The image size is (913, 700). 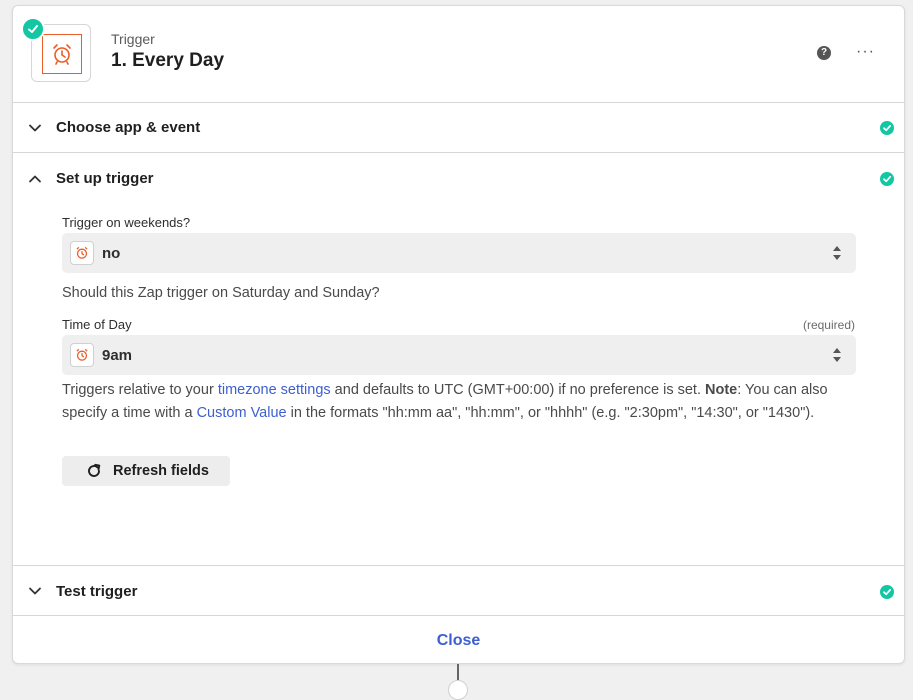 What do you see at coordinates (458, 641) in the screenshot?
I see `close-button: Close` at bounding box center [458, 641].